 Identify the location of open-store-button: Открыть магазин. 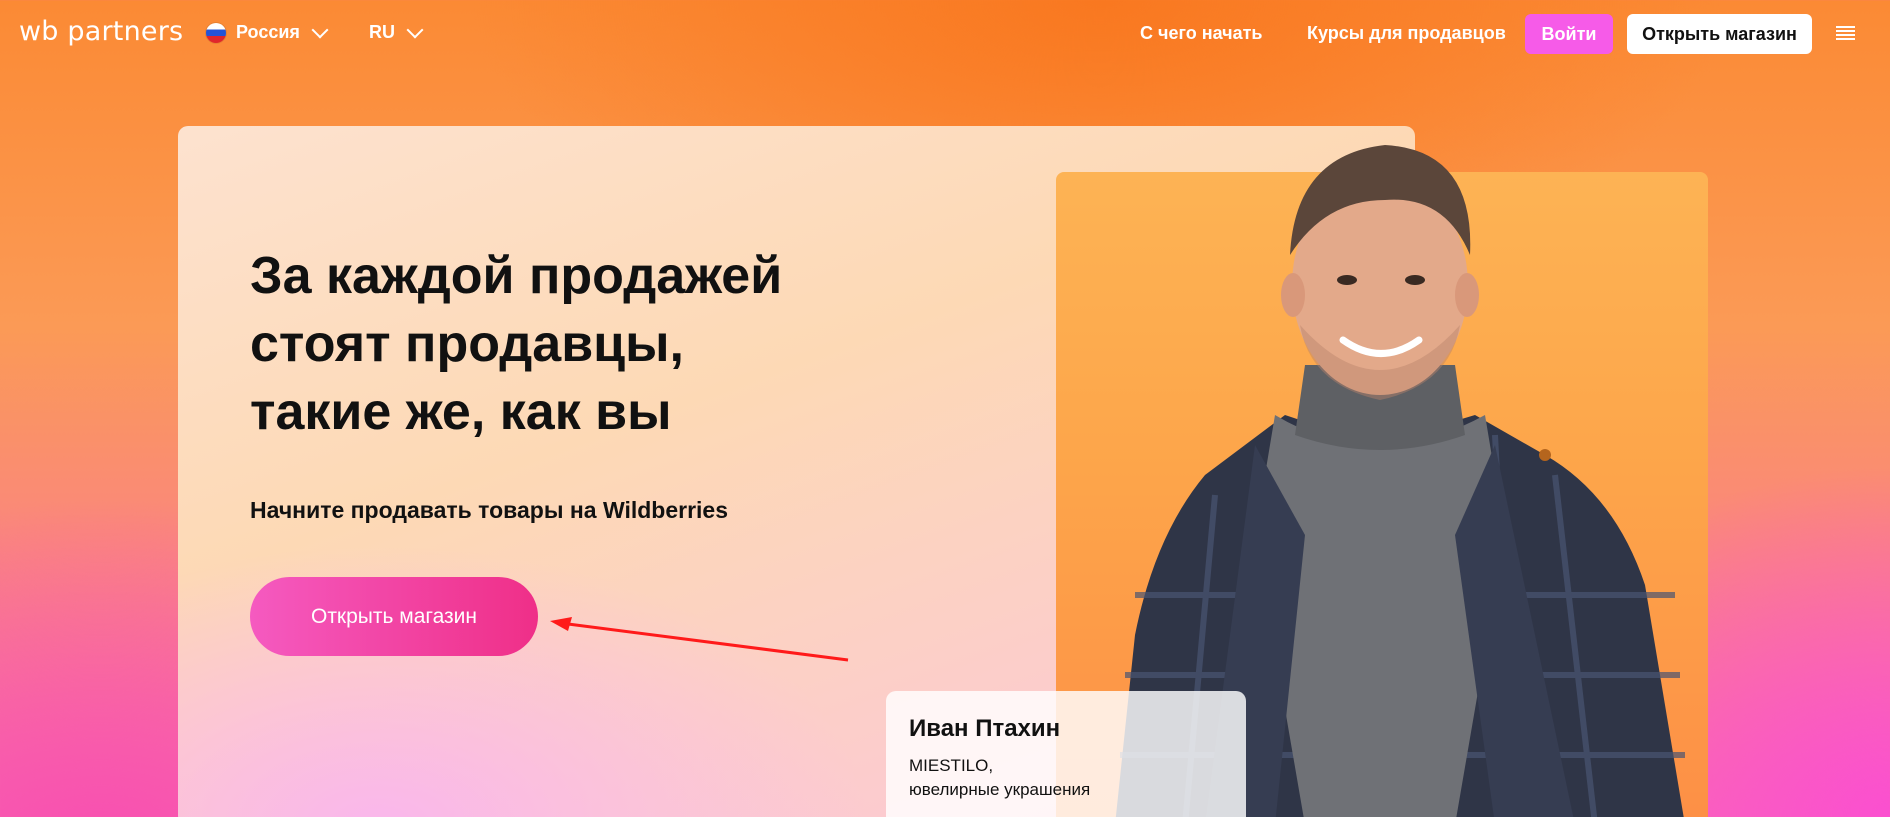
(394, 616).